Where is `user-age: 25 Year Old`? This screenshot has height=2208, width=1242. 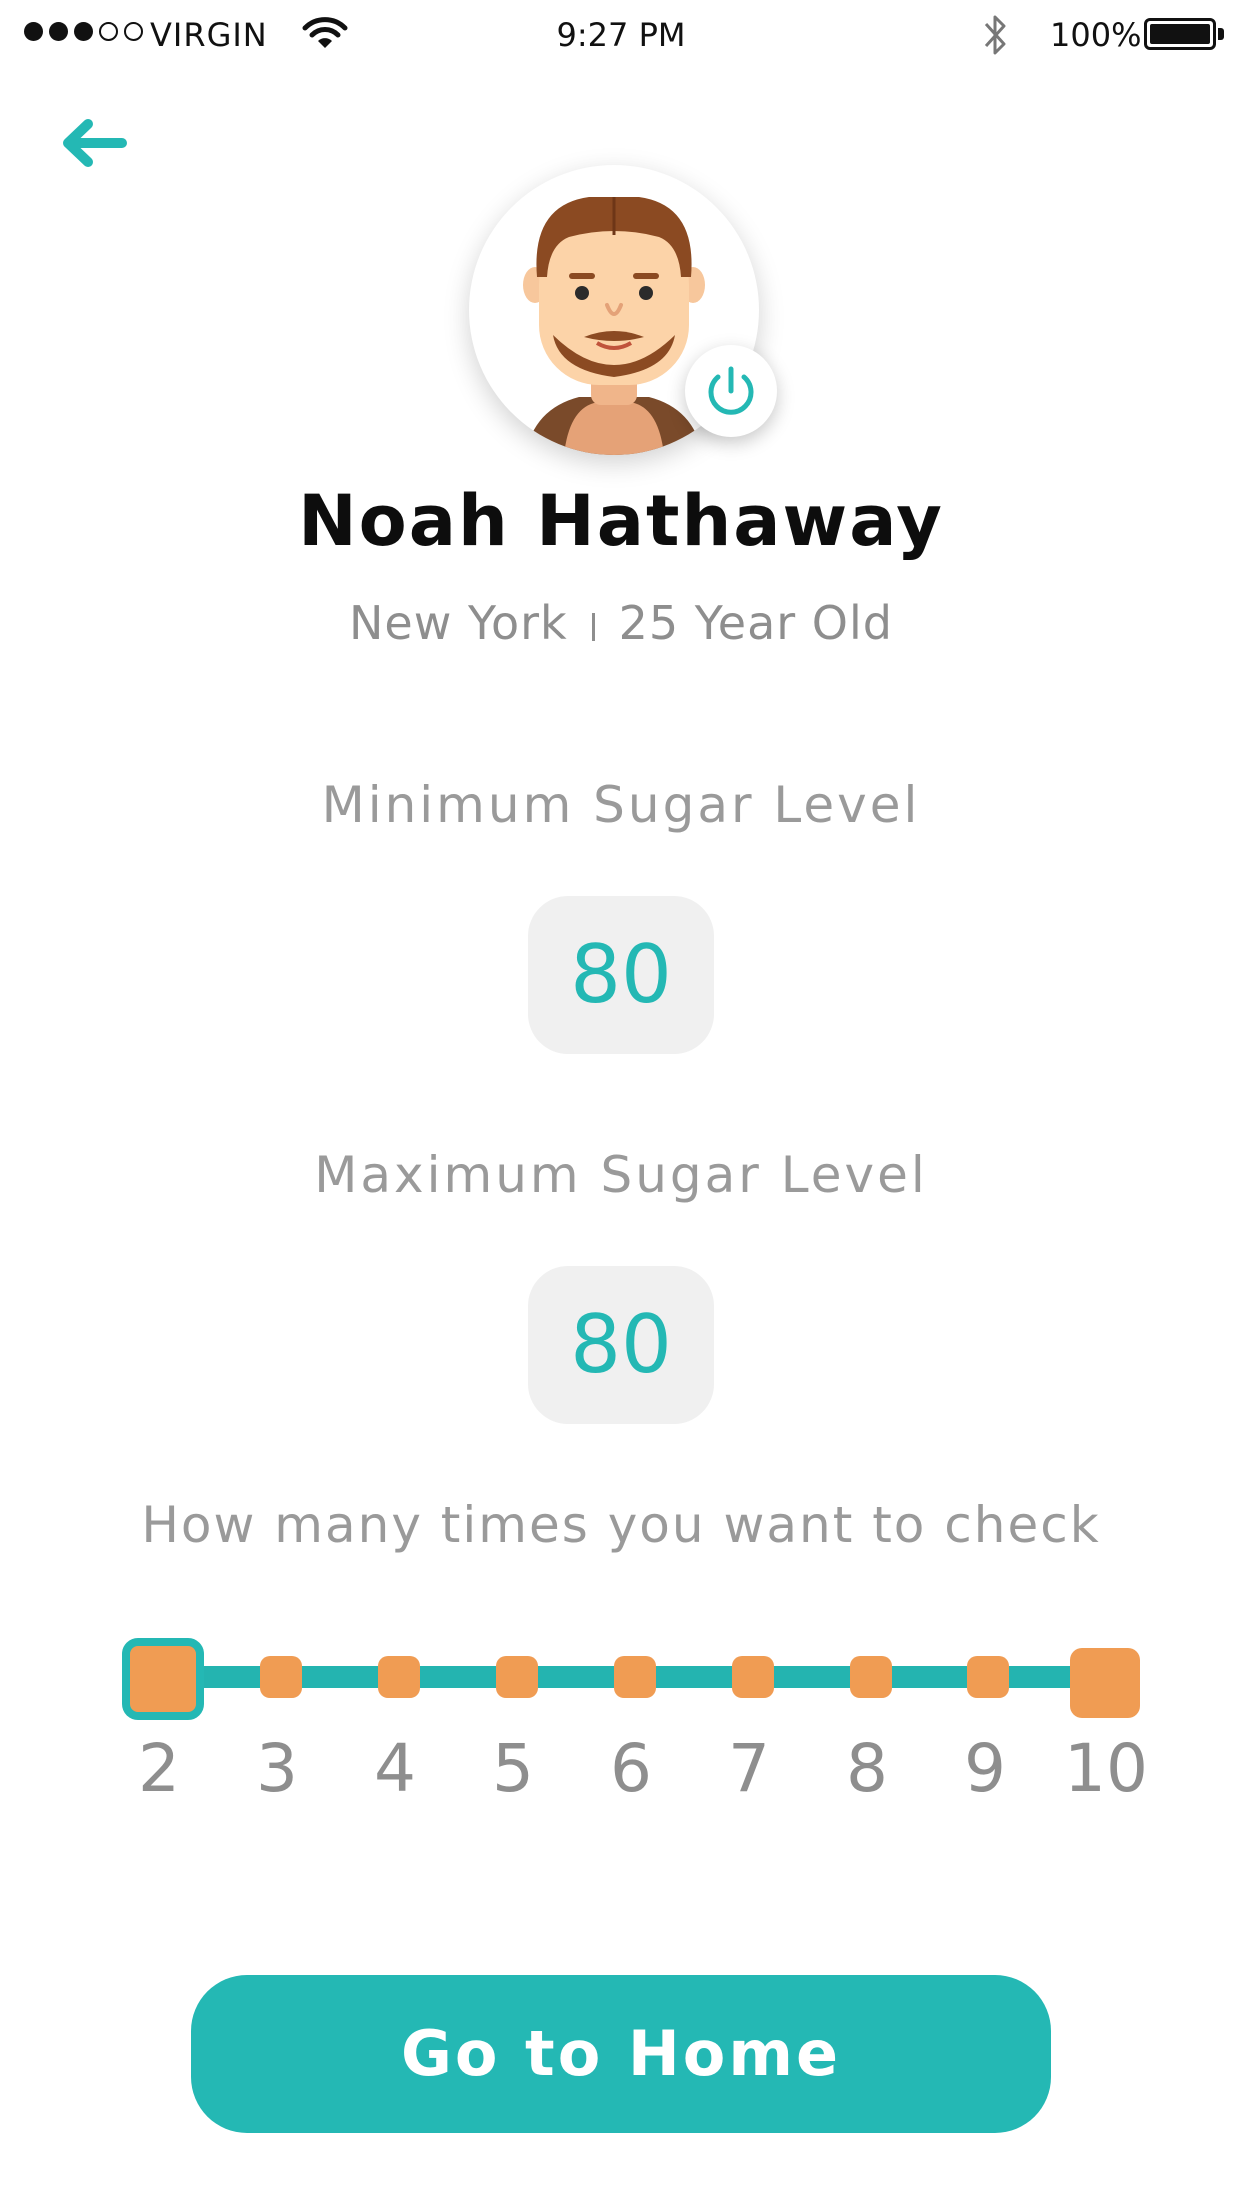
user-age: 25 Year Old is located at coordinates (755, 623).